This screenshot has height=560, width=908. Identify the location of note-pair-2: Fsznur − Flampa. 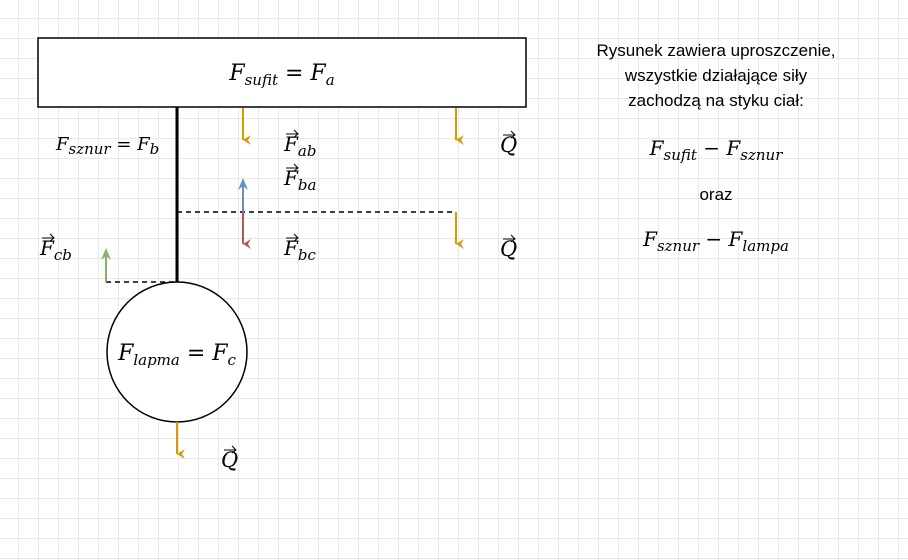
(715, 241).